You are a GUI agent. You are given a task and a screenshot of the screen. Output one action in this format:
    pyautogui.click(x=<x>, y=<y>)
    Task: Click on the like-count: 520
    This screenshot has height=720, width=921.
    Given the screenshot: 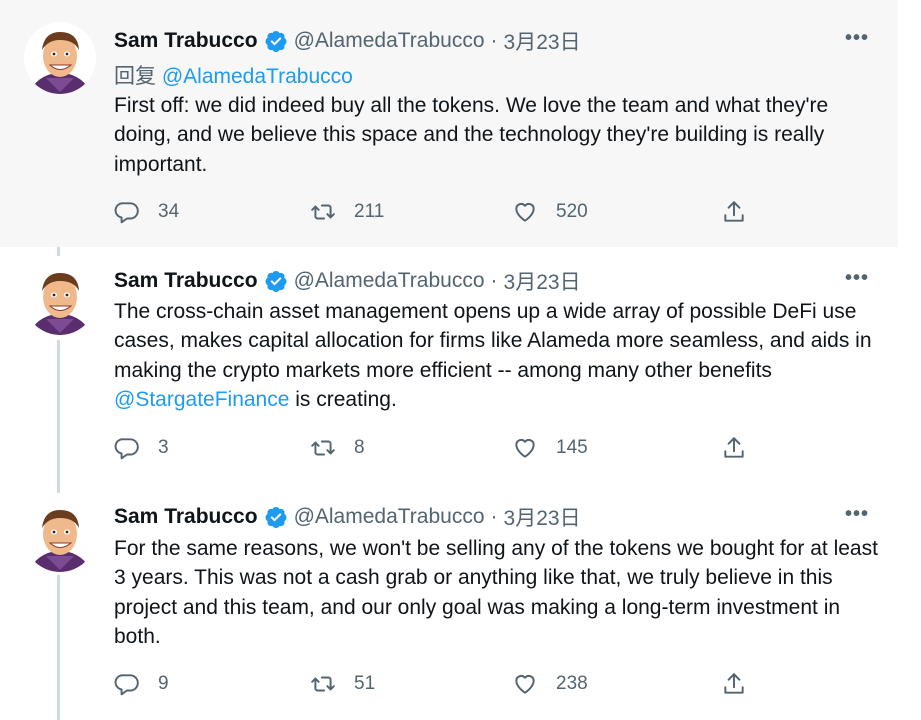 What is the action you would take?
    pyautogui.click(x=572, y=211)
    